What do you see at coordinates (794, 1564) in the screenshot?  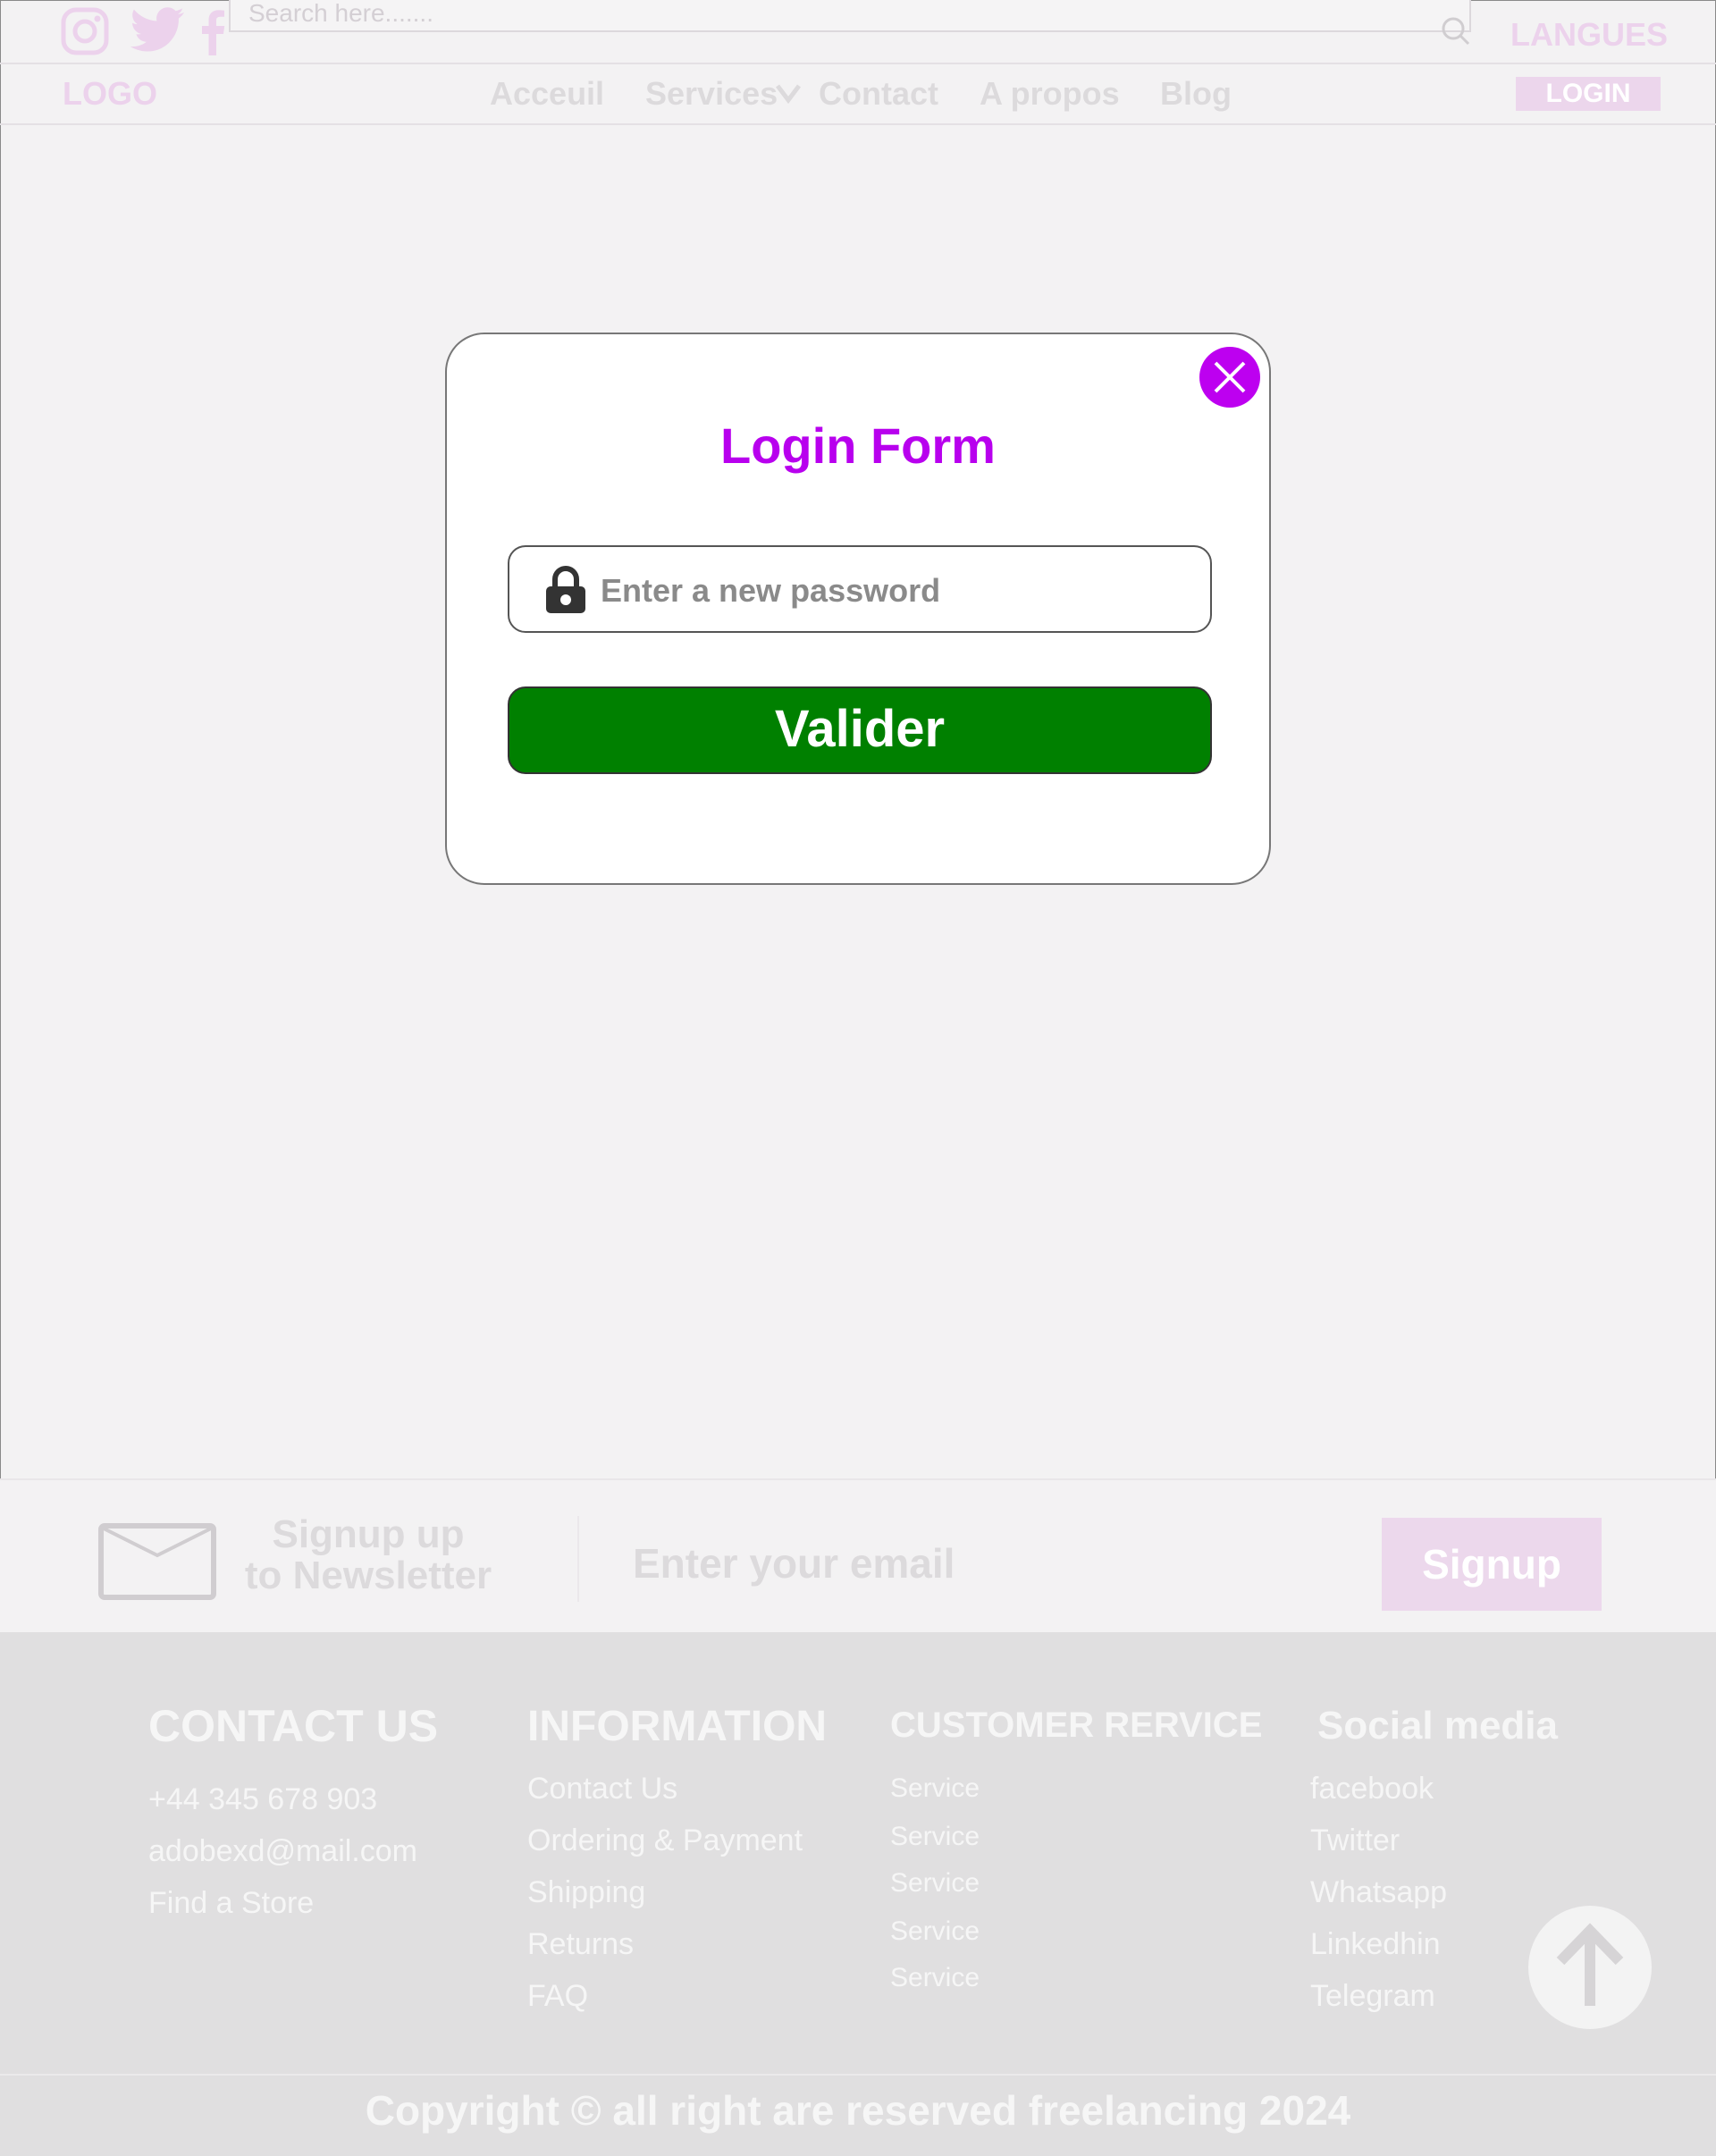 I see `newsletter-email-input: Enter your email` at bounding box center [794, 1564].